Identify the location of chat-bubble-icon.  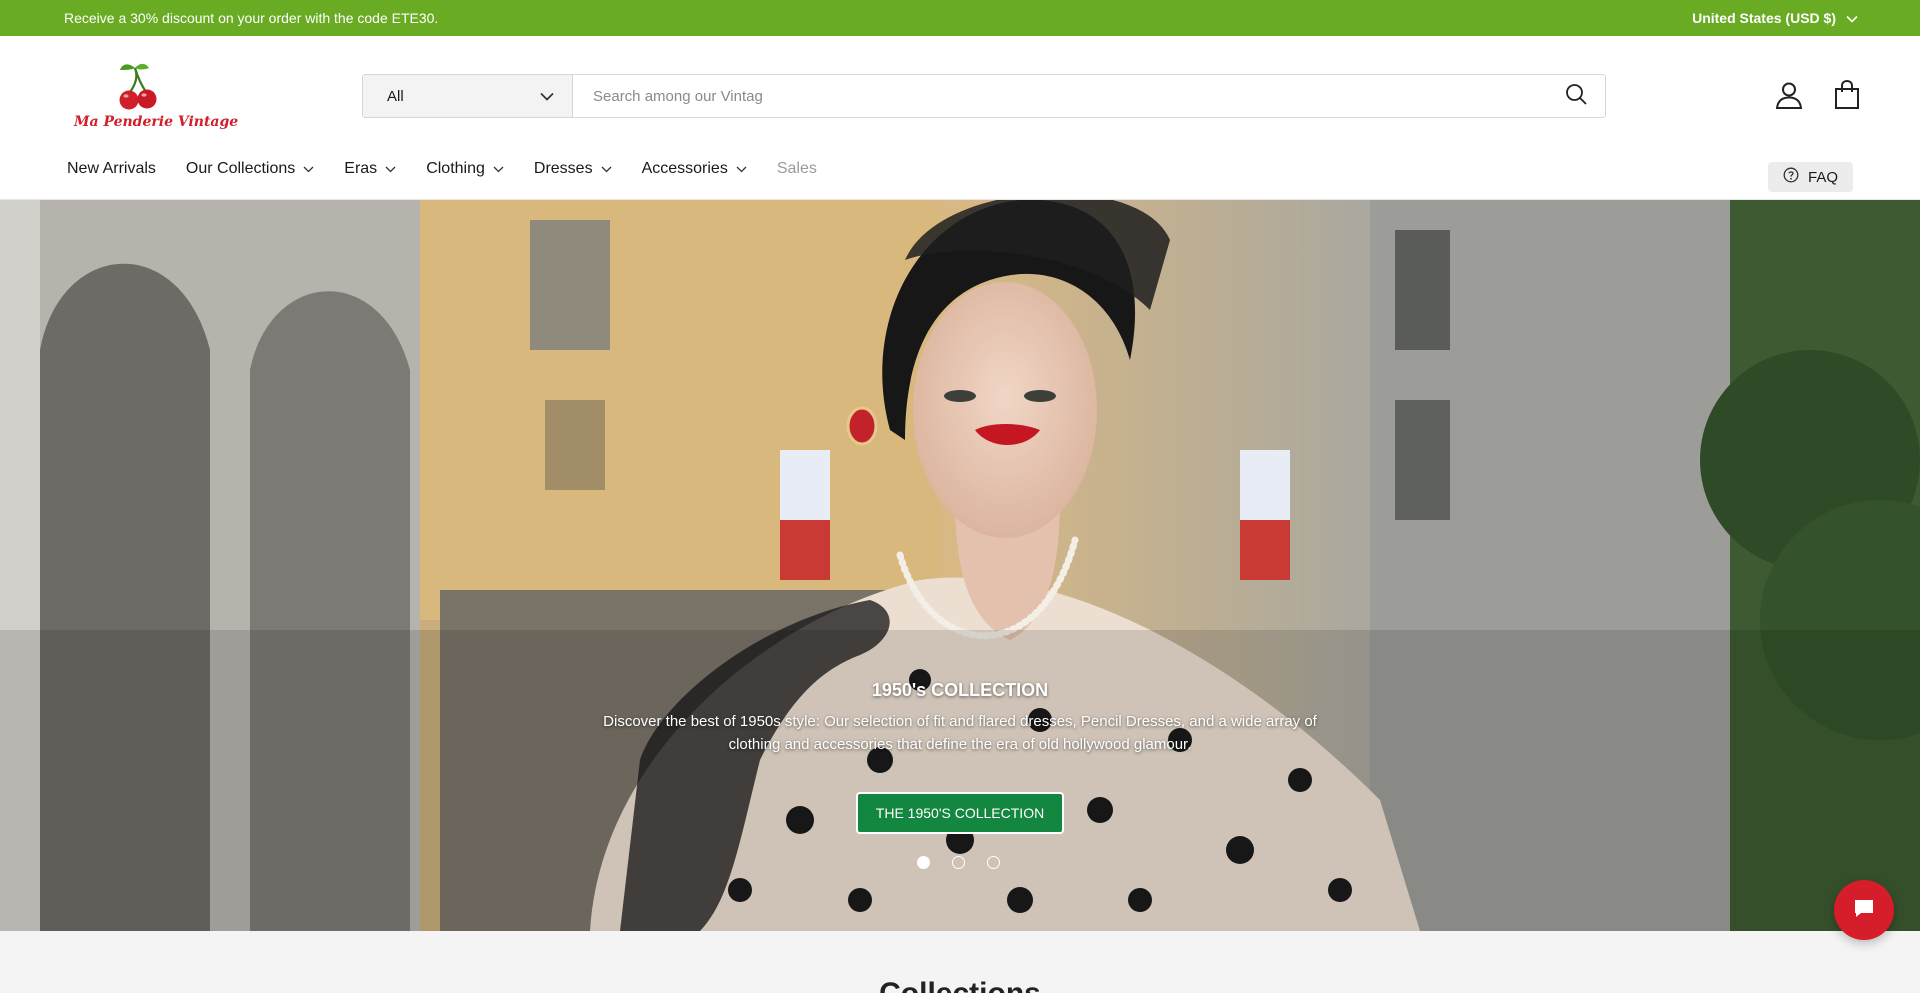
(1864, 910).